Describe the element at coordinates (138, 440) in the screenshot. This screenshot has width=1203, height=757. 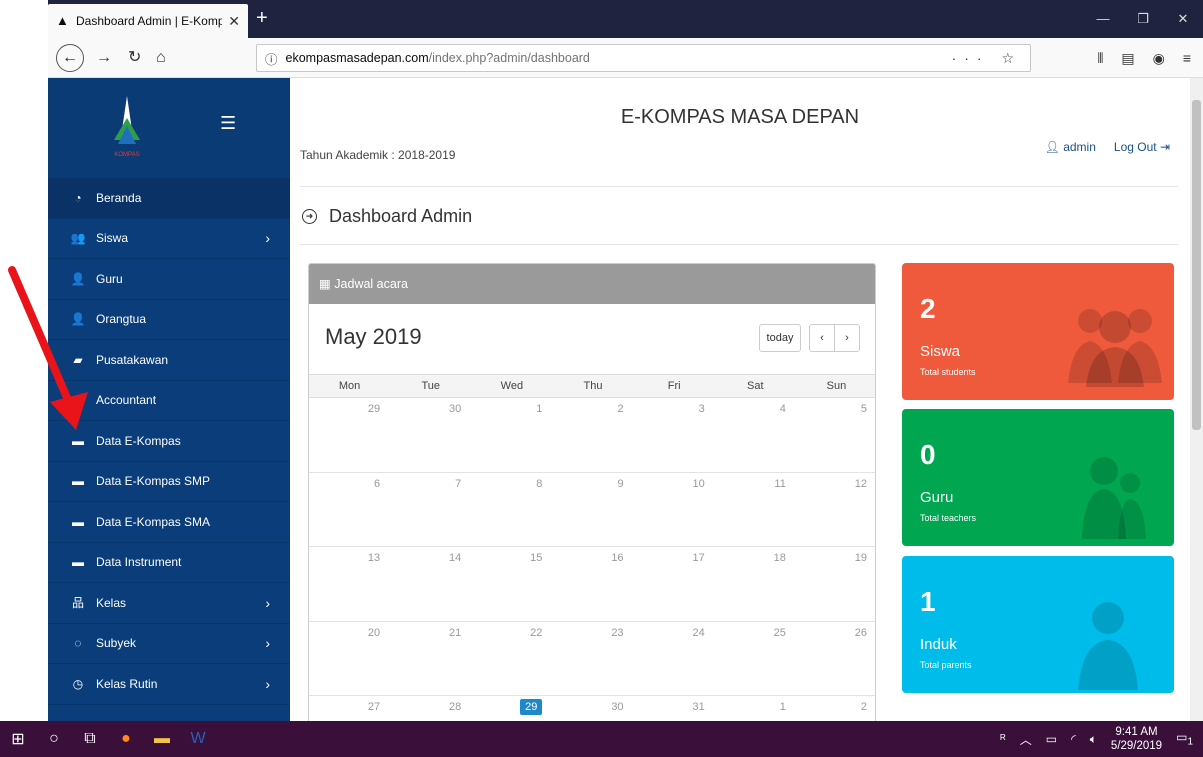
I see `sidebar-item-label: Data E-Kompas` at that location.